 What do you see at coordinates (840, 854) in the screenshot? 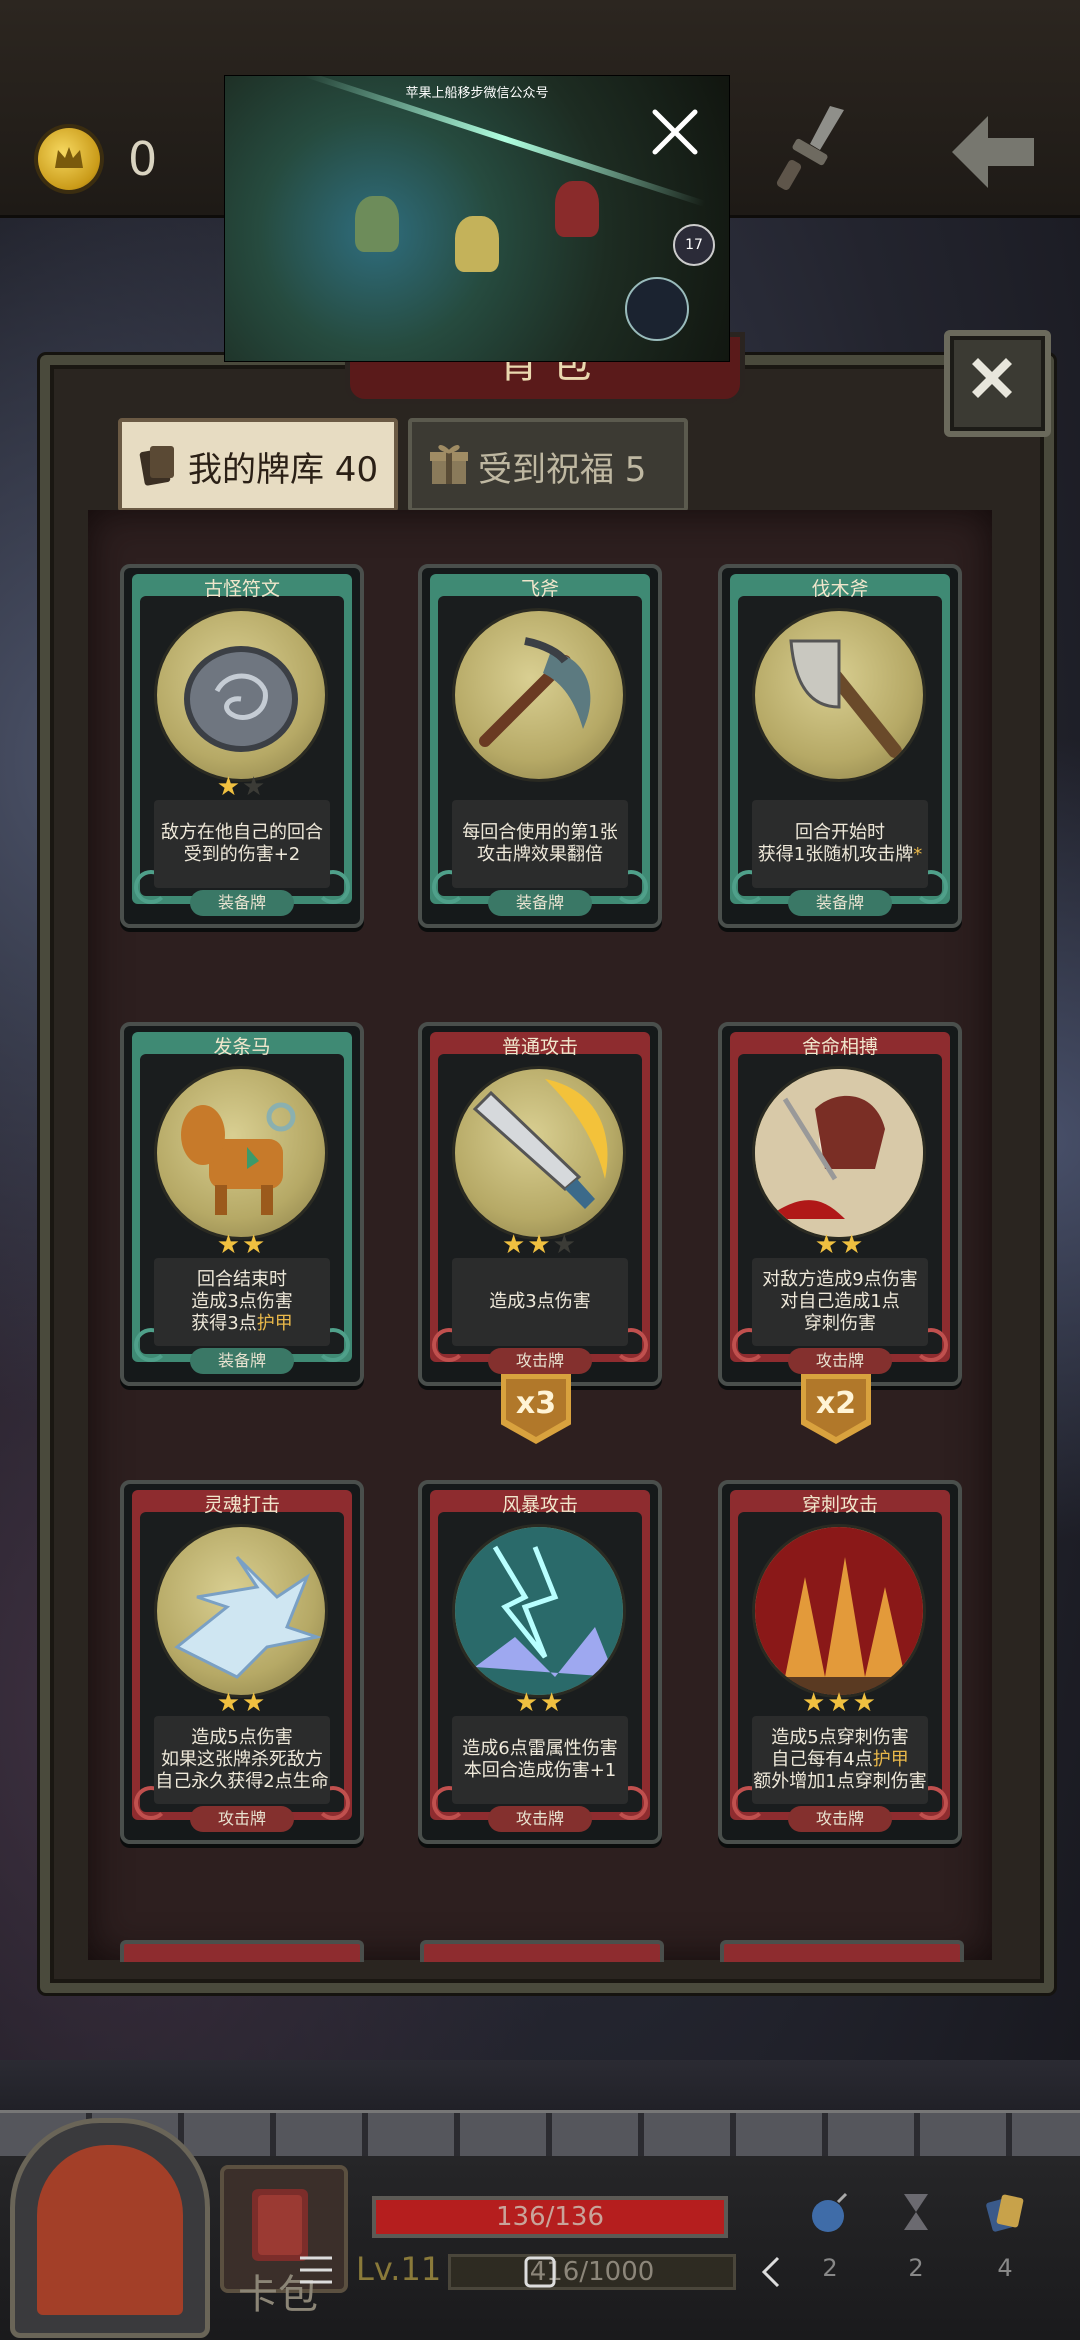
I see `card-desc-line: 获得1张随机攻击牌*` at bounding box center [840, 854].